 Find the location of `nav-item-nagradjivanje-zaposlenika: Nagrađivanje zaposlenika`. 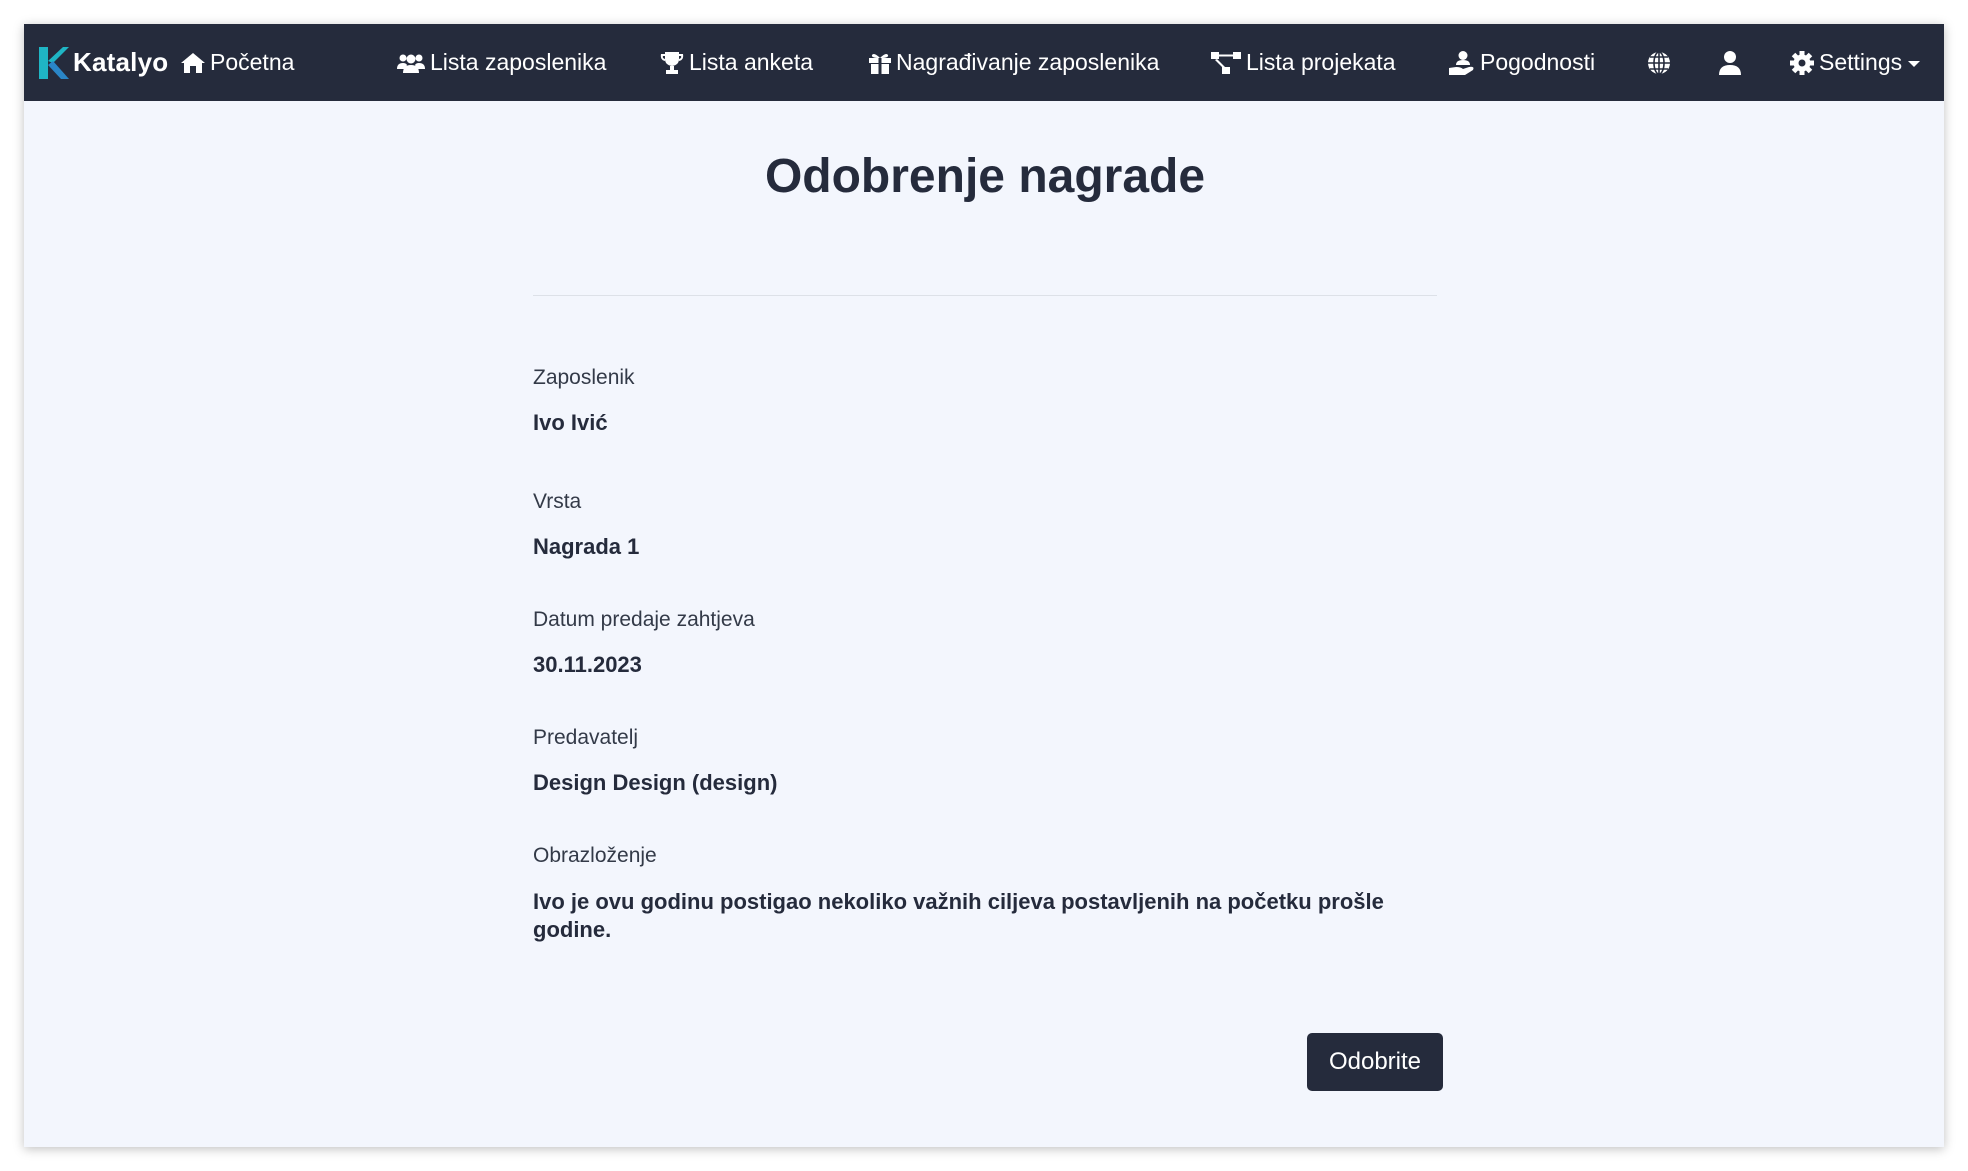

nav-item-nagradjivanje-zaposlenika: Nagrađivanje zaposlenika is located at coordinates (1014, 62).